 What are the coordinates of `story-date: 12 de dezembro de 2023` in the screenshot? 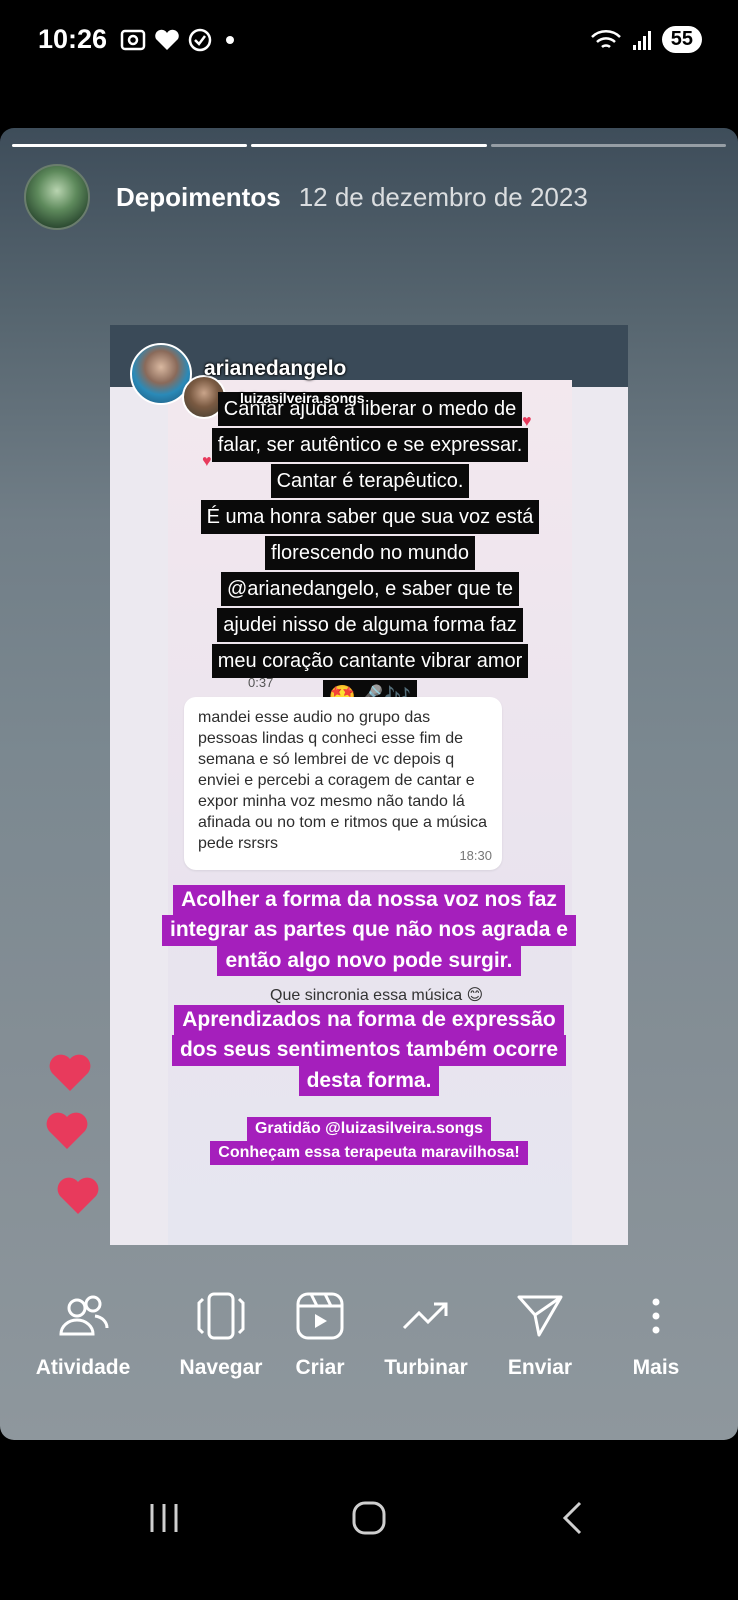 It's located at (443, 196).